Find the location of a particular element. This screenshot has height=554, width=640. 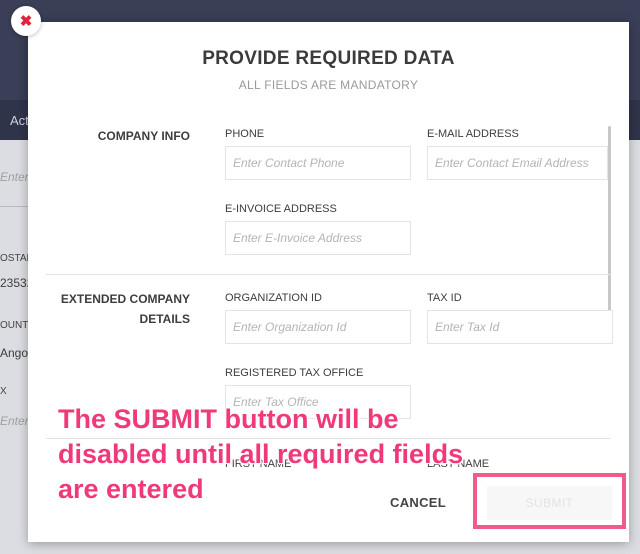

organization-id-input is located at coordinates (318, 327).